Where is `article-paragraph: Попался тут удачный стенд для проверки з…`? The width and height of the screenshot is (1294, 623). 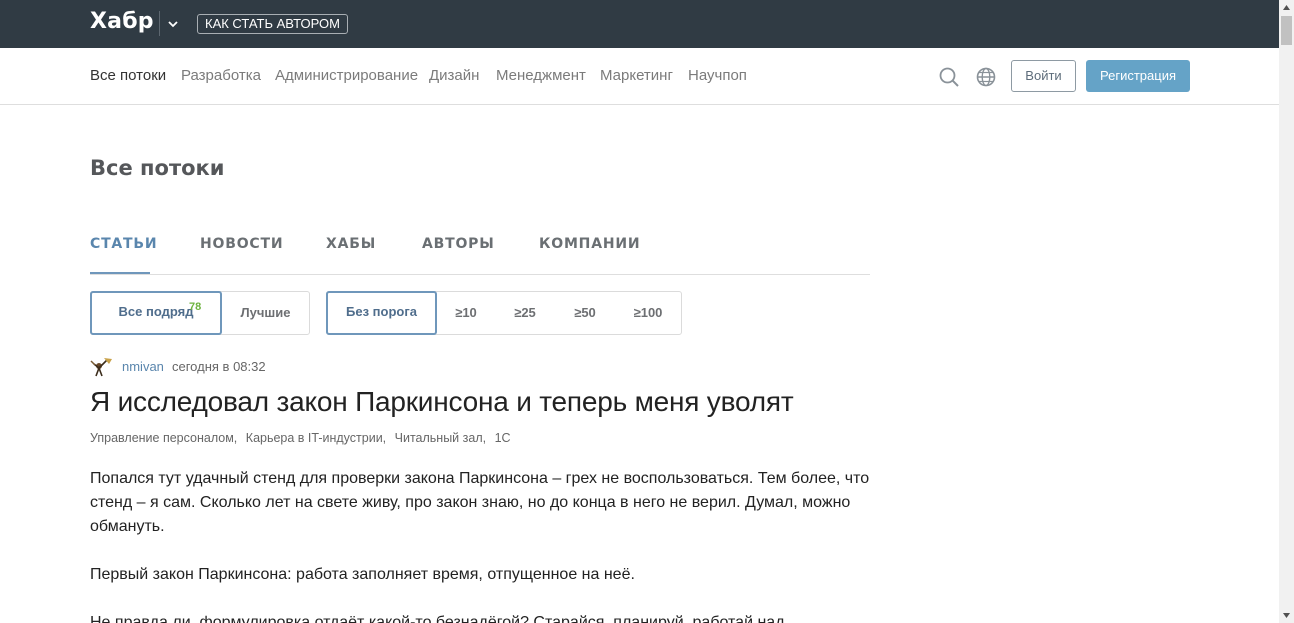
article-paragraph: Попался тут удачный стенд для проверки з… is located at coordinates (480, 502).